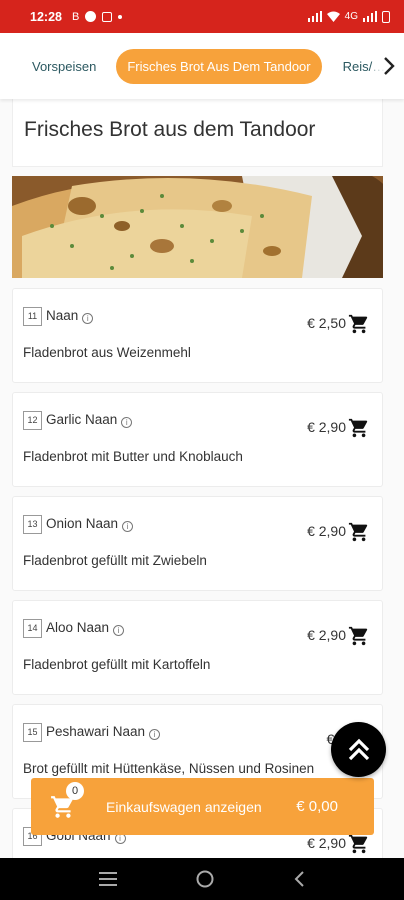  I want to click on status-time: 12:28, so click(46, 16).